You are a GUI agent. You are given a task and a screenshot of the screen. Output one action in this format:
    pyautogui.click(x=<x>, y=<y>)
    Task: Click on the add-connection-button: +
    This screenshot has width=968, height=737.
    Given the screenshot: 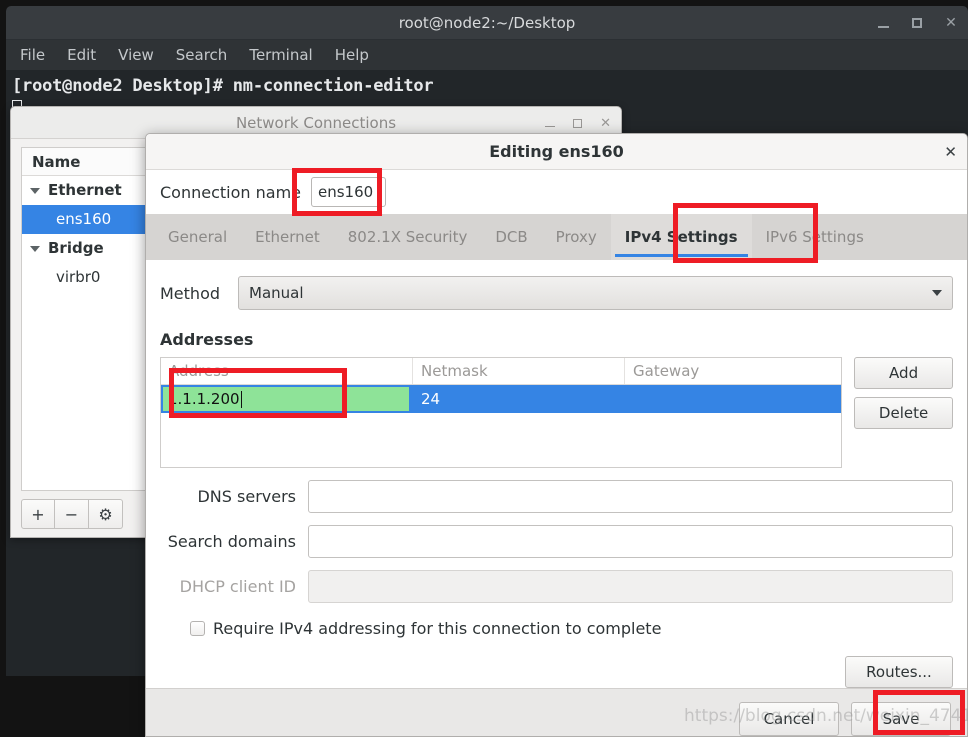 What is the action you would take?
    pyautogui.click(x=38, y=514)
    